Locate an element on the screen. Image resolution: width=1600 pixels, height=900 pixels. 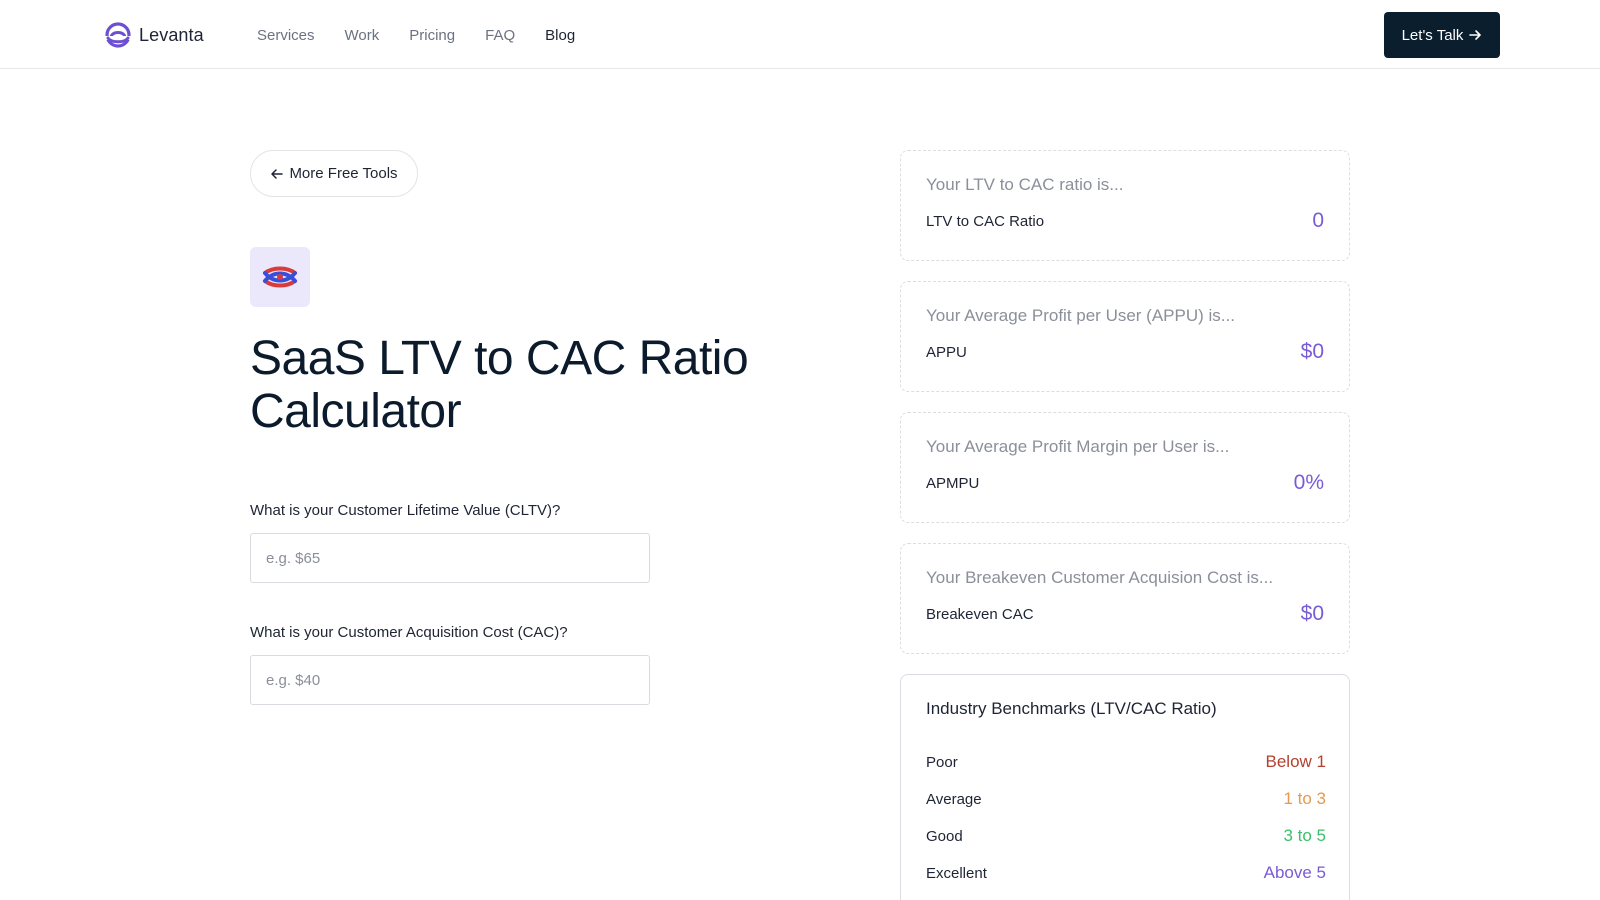
main-nav: Services Work Pricing FAQ Blog is located at coordinates (431, 36).